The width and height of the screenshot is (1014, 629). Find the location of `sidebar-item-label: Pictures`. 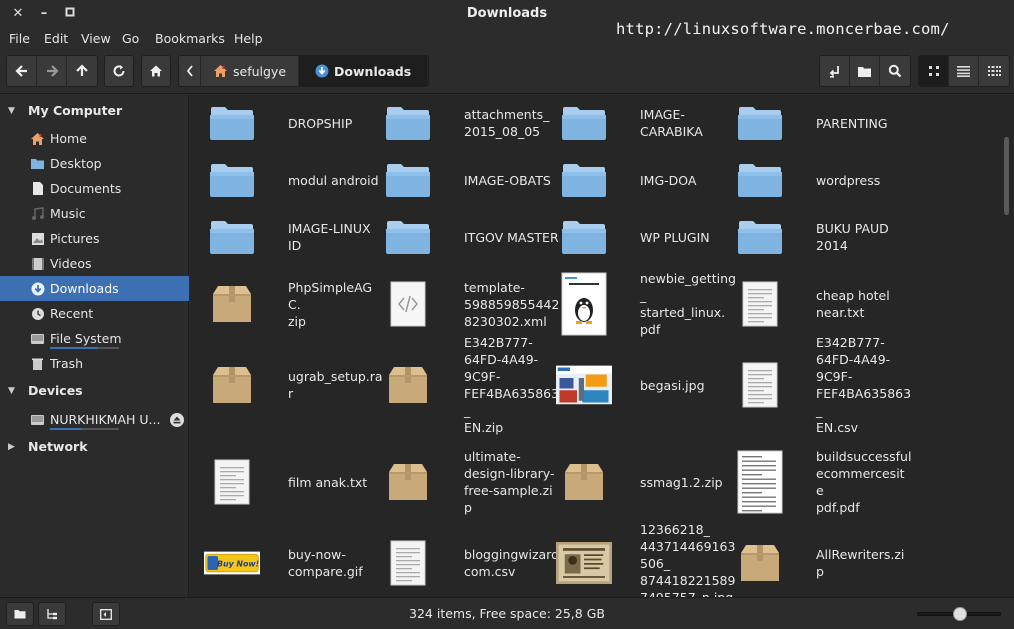

sidebar-item-label: Pictures is located at coordinates (75, 238).